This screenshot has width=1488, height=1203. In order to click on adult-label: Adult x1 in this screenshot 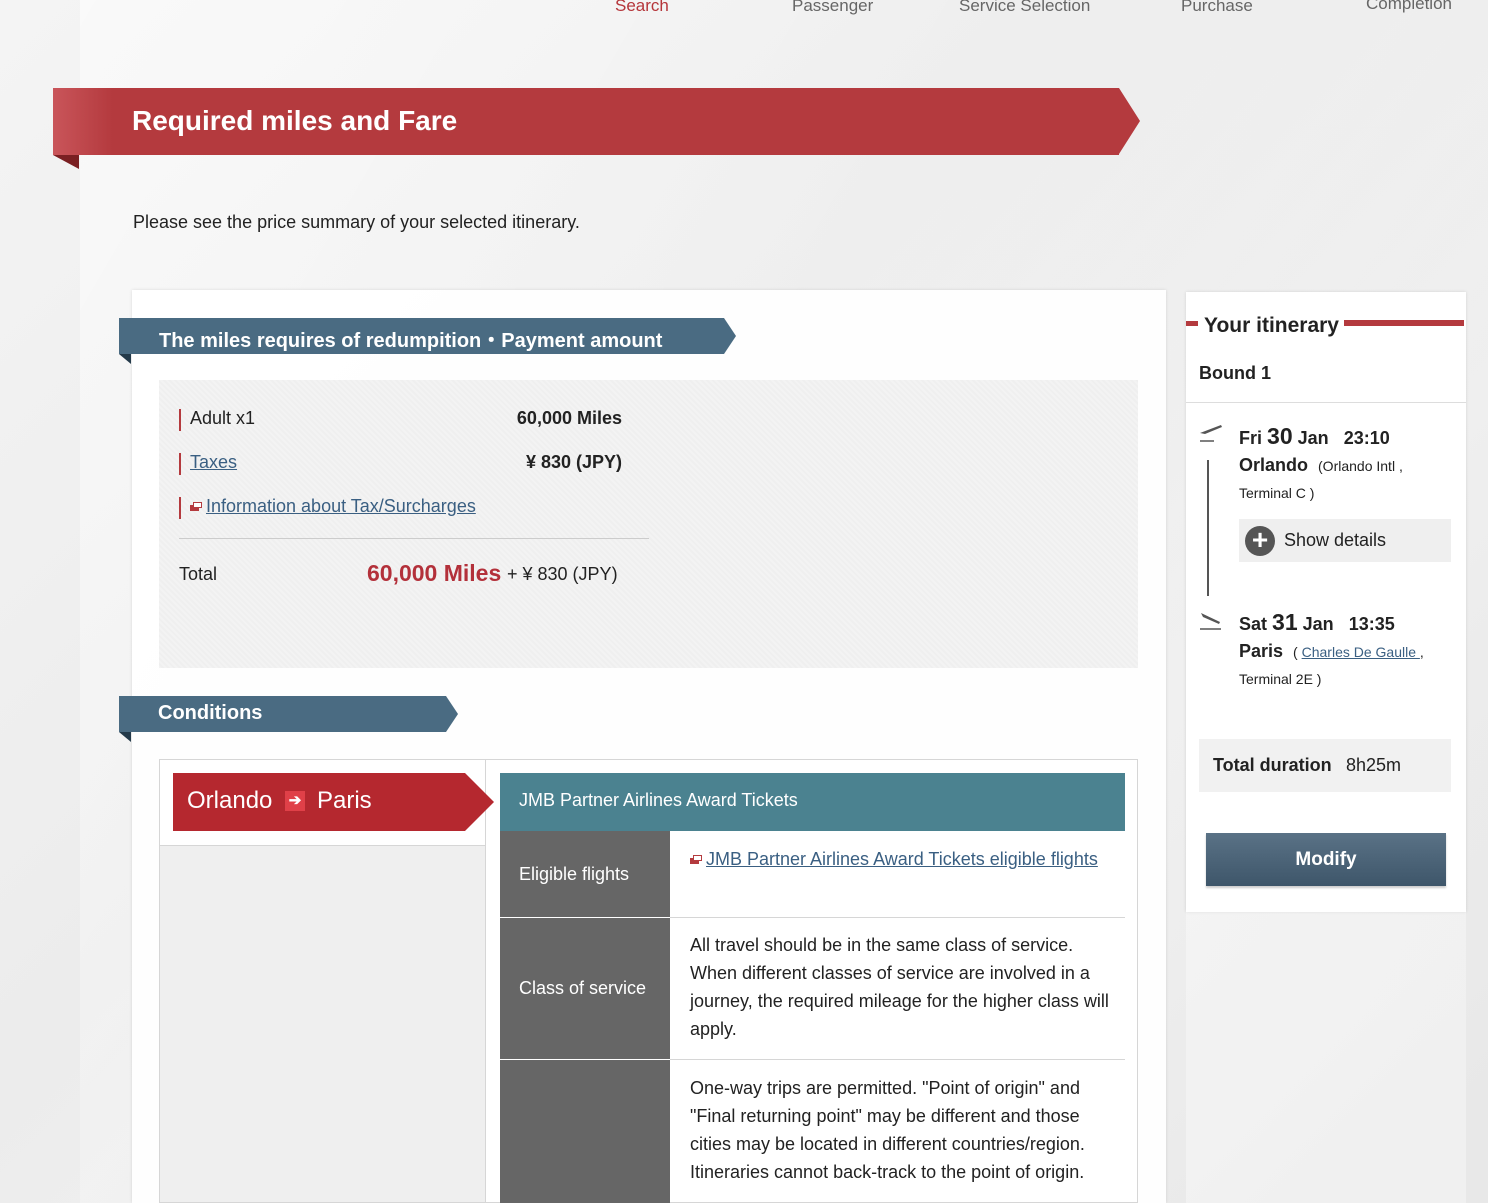, I will do `click(223, 418)`.